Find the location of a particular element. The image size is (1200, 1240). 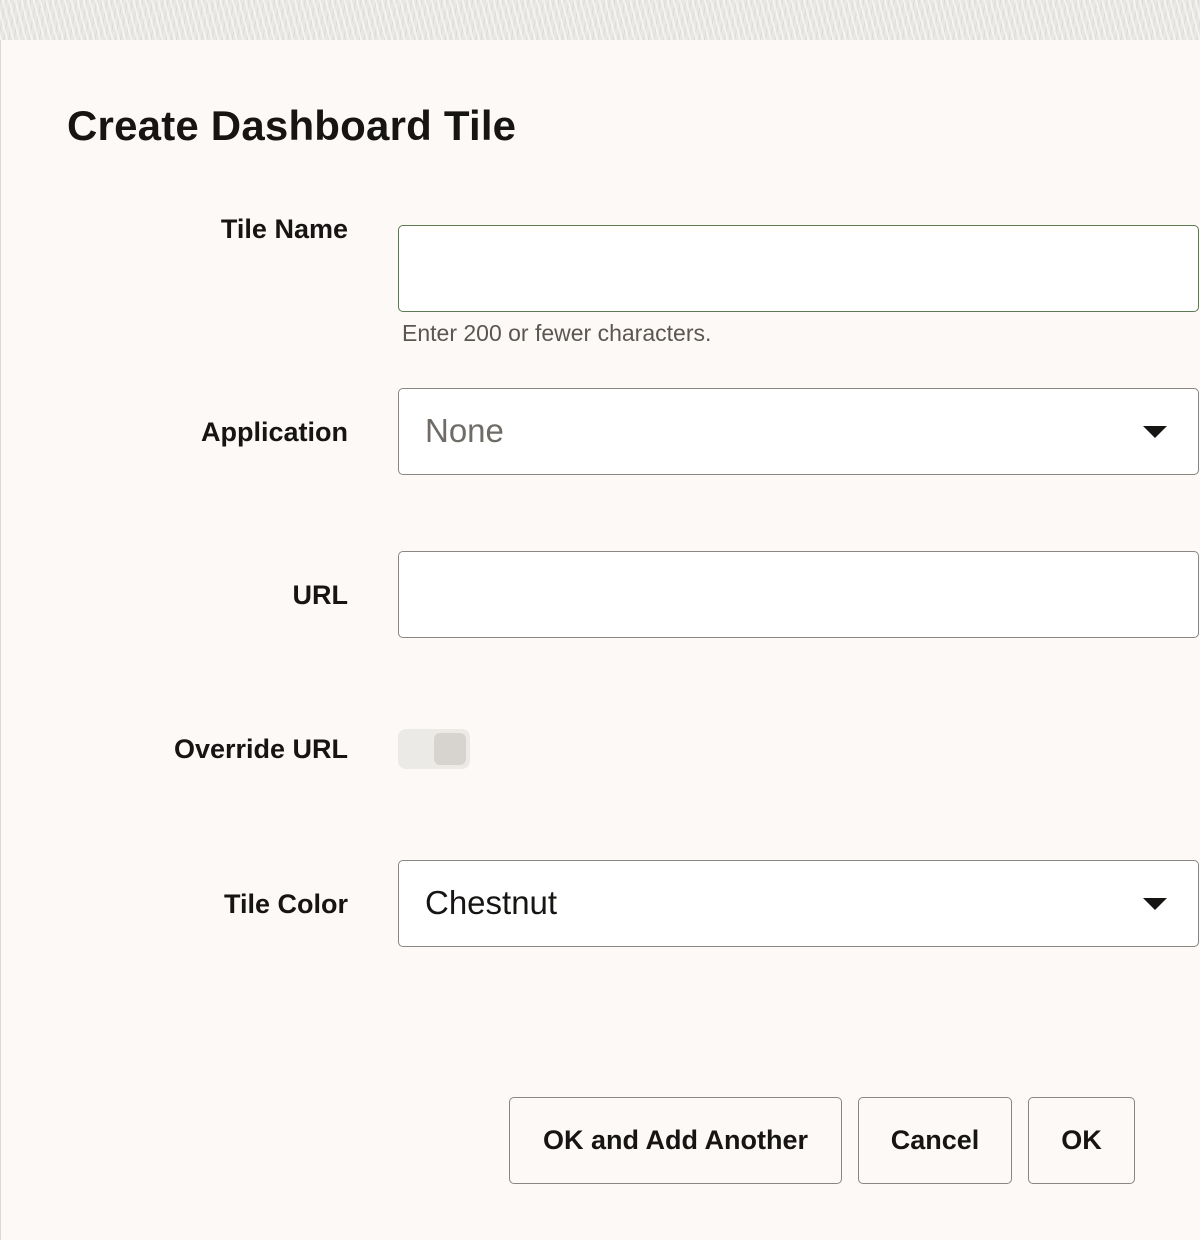

ok-button: OK is located at coordinates (1081, 1140).